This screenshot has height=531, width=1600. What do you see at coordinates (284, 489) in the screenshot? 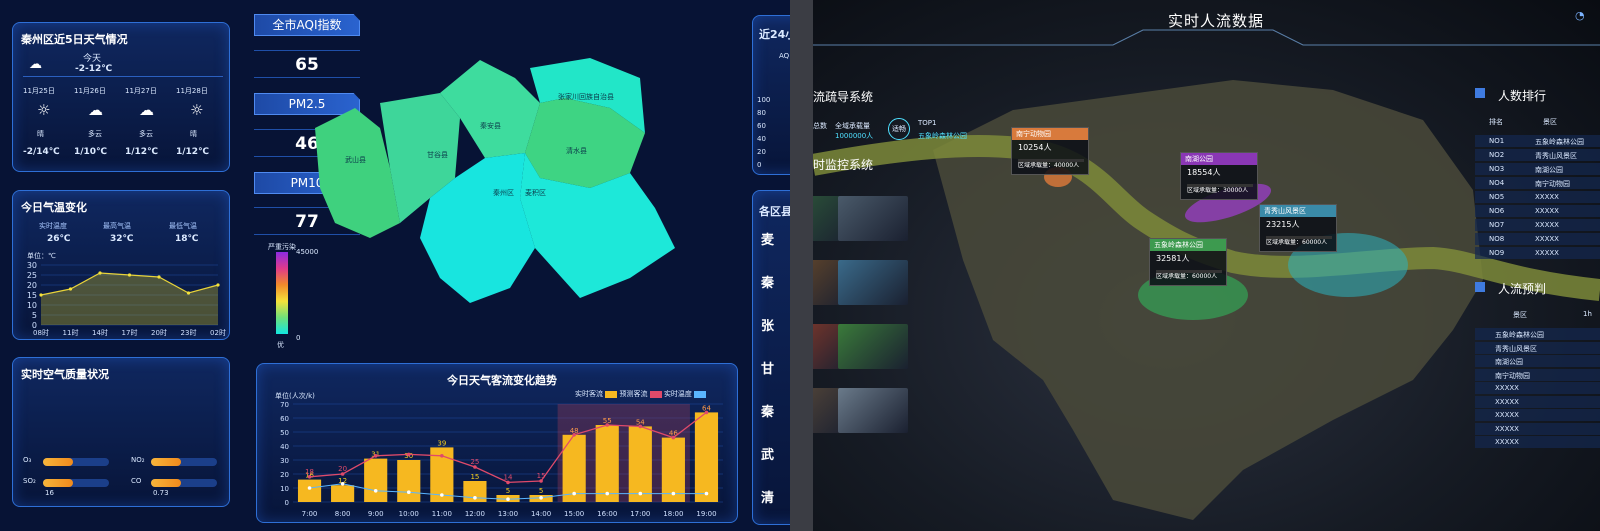
I see `y-tick: 10` at bounding box center [284, 489].